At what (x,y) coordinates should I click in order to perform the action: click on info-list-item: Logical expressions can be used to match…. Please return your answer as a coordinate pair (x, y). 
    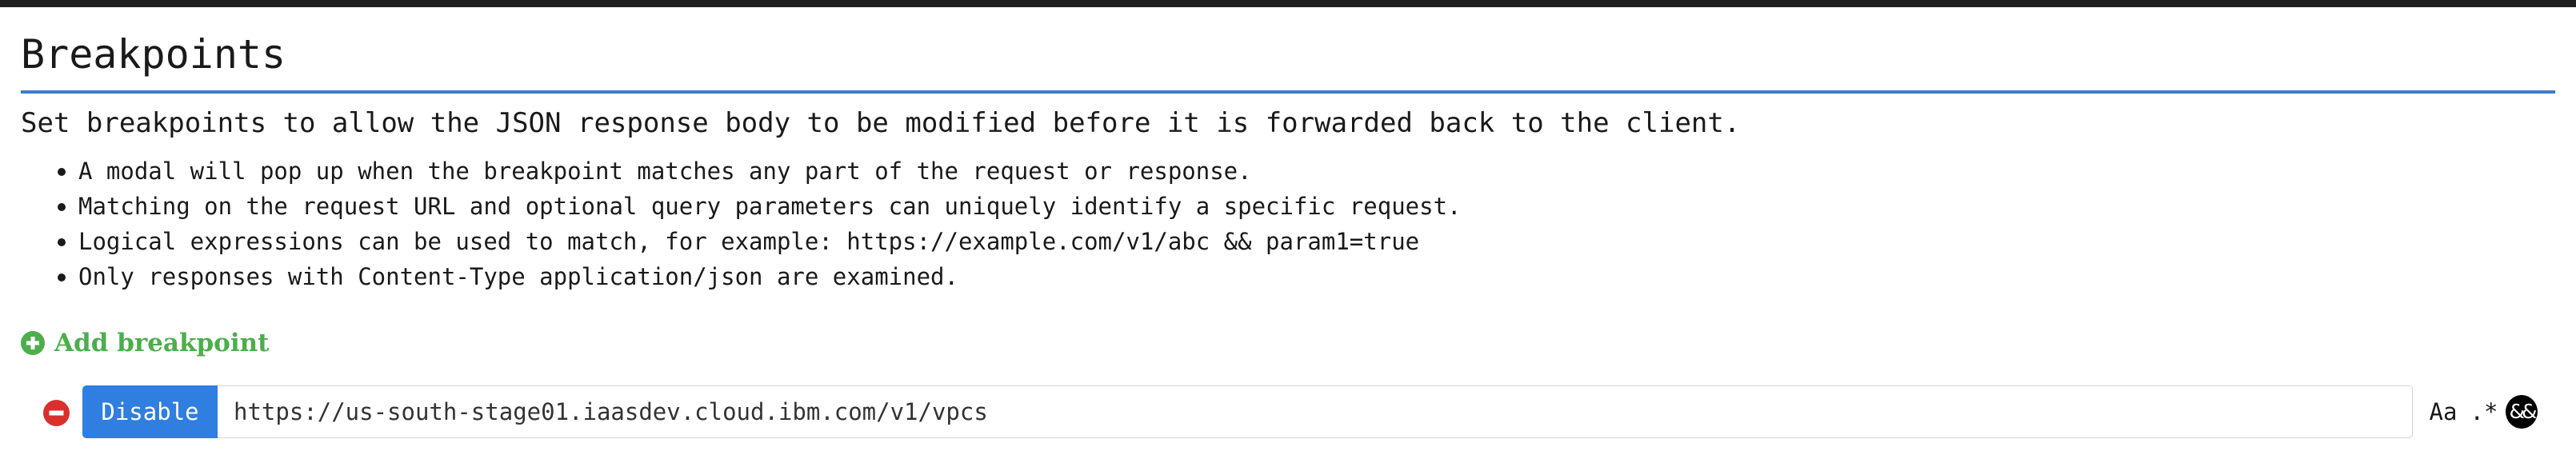
    Looking at the image, I should click on (731, 241).